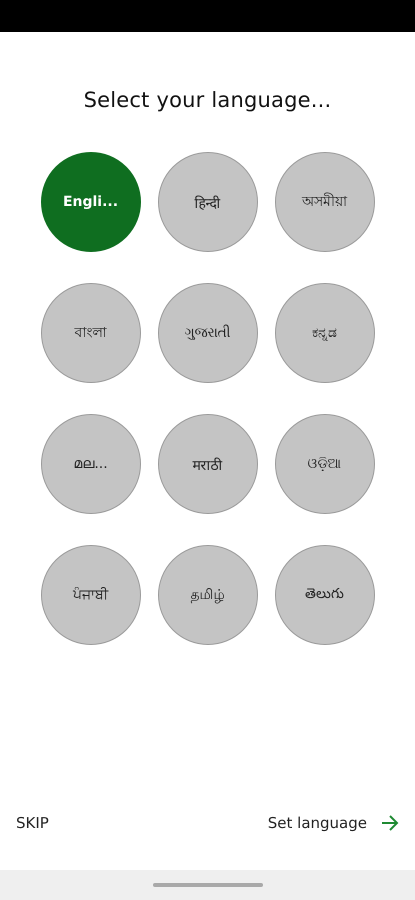 The image size is (415, 900). What do you see at coordinates (324, 202) in the screenshot?
I see `language-option: অসমীয়া` at bounding box center [324, 202].